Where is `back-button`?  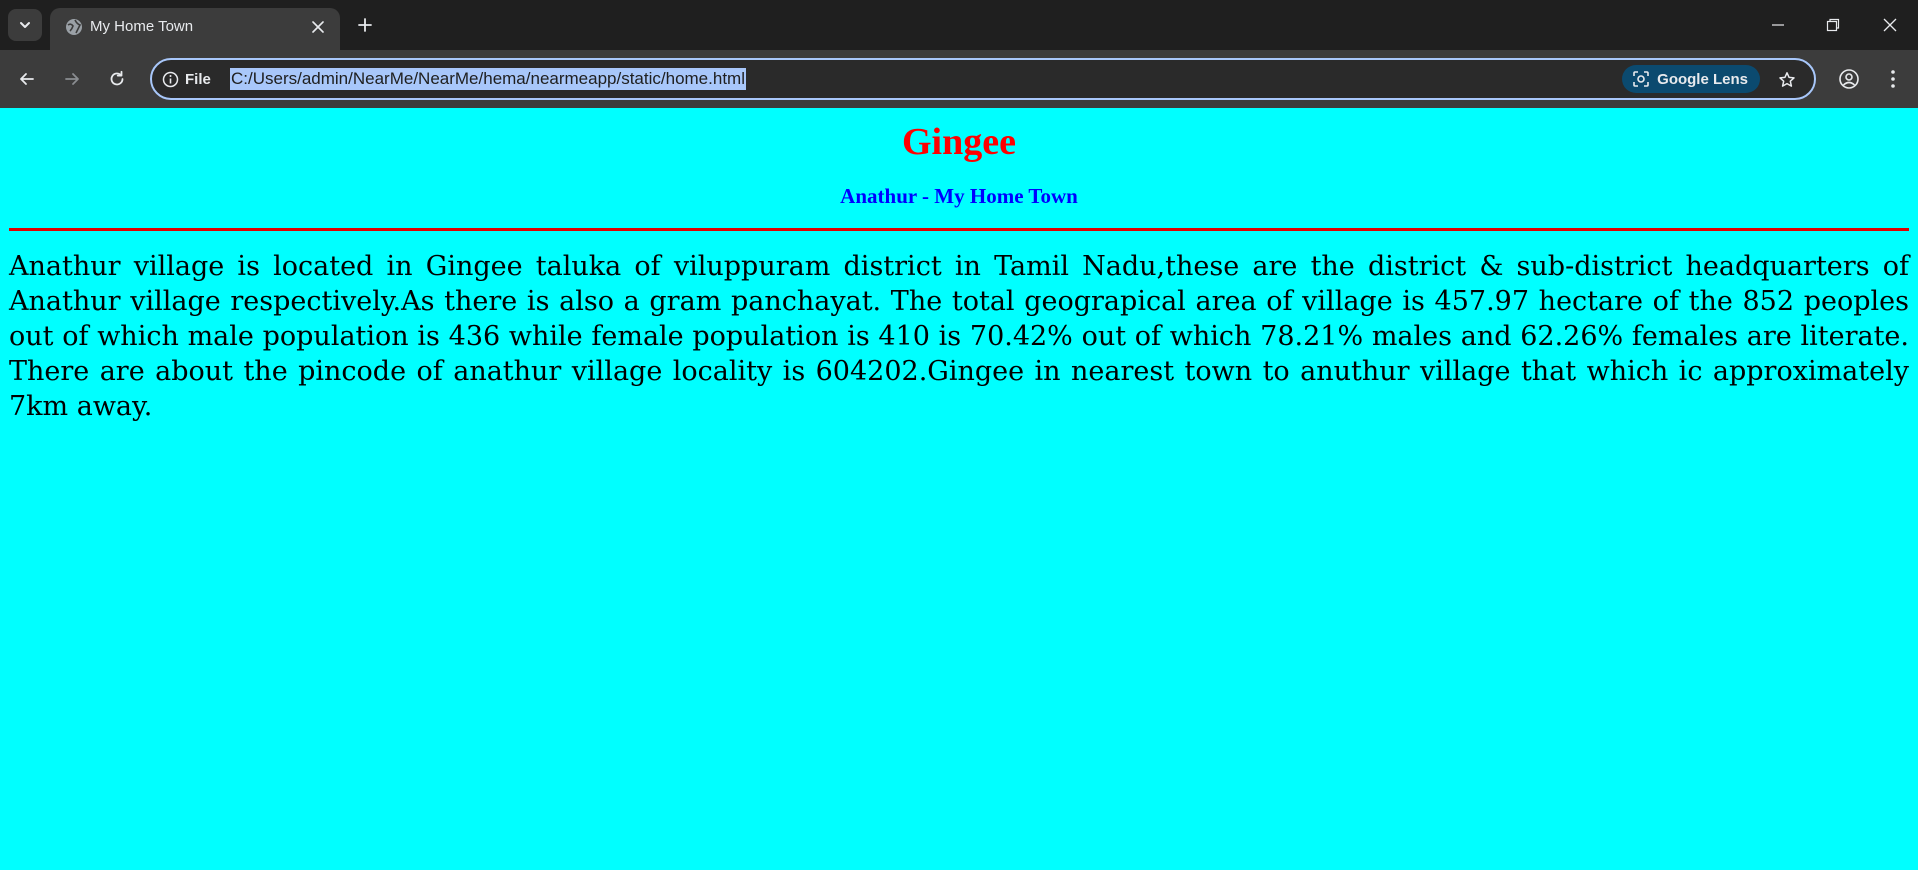
back-button is located at coordinates (27, 79).